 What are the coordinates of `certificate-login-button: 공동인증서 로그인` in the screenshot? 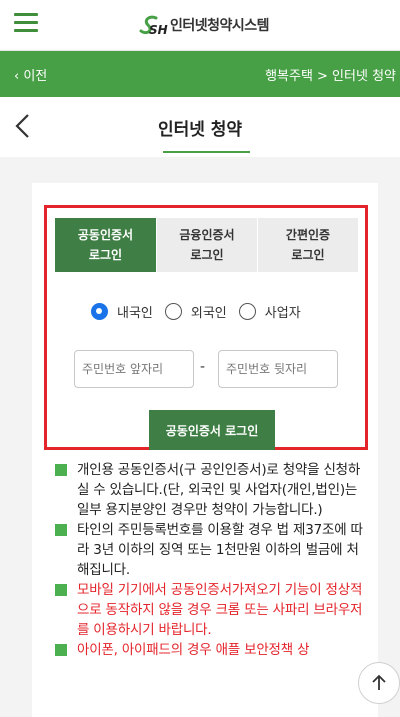 It's located at (212, 430).